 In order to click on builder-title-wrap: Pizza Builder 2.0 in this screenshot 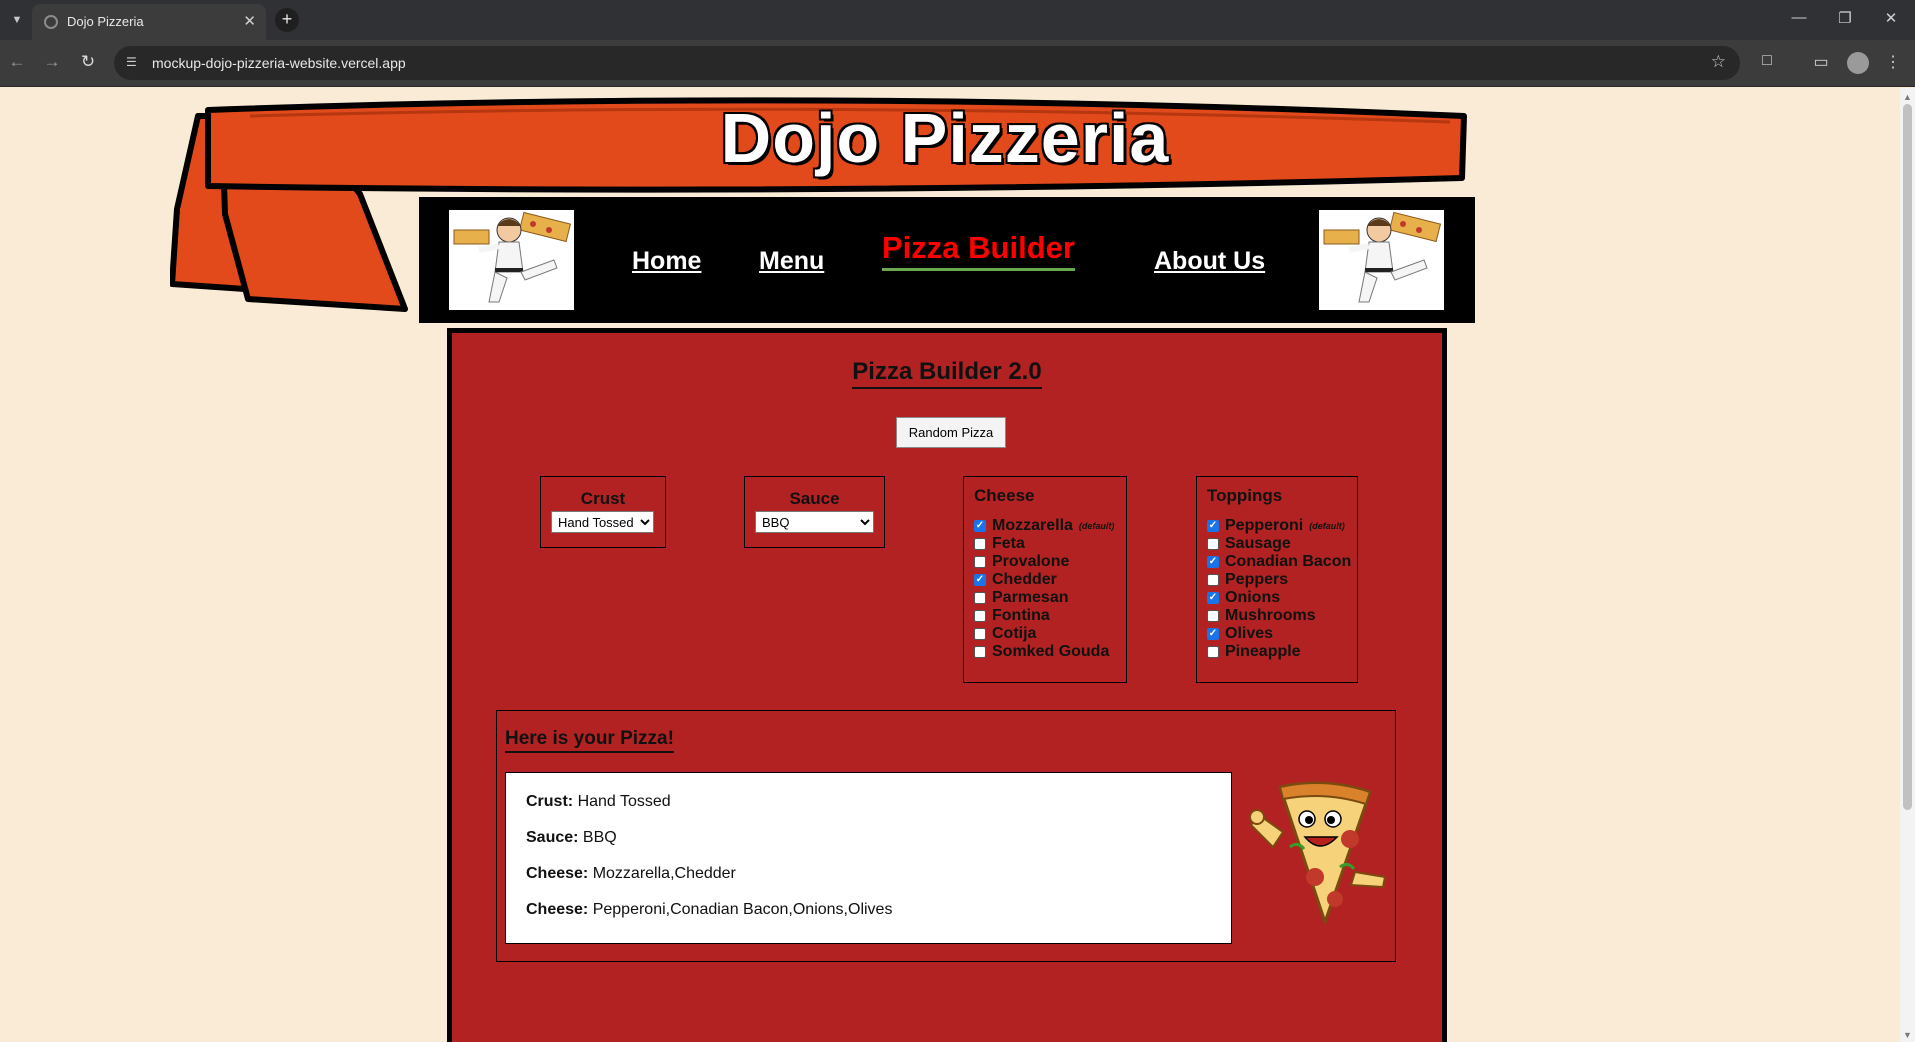, I will do `click(947, 373)`.